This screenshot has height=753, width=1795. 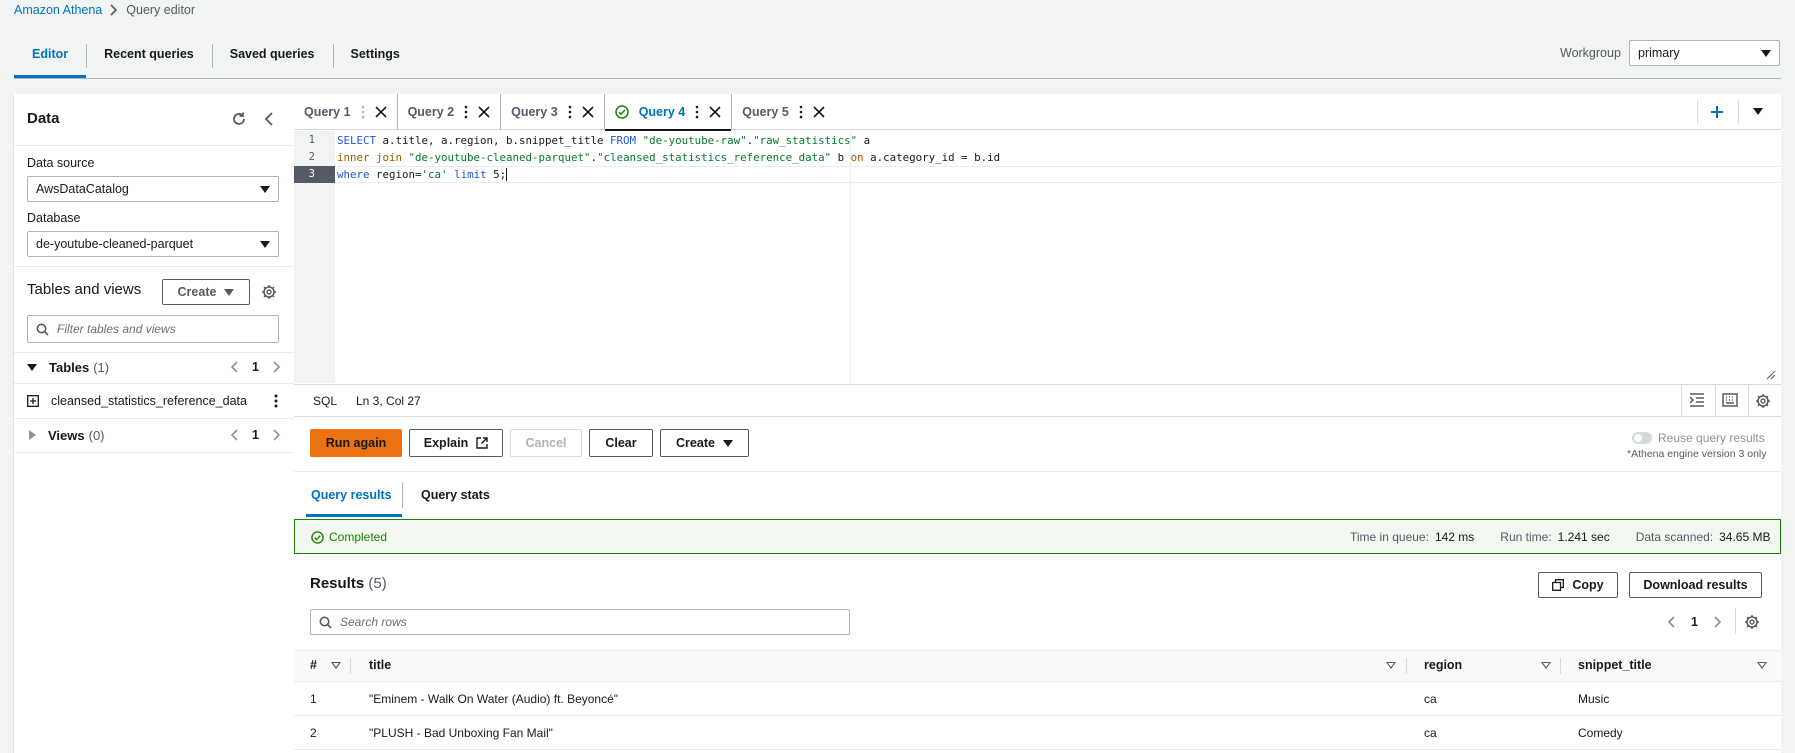 What do you see at coordinates (1443, 665) in the screenshot?
I see `column-header-region: region` at bounding box center [1443, 665].